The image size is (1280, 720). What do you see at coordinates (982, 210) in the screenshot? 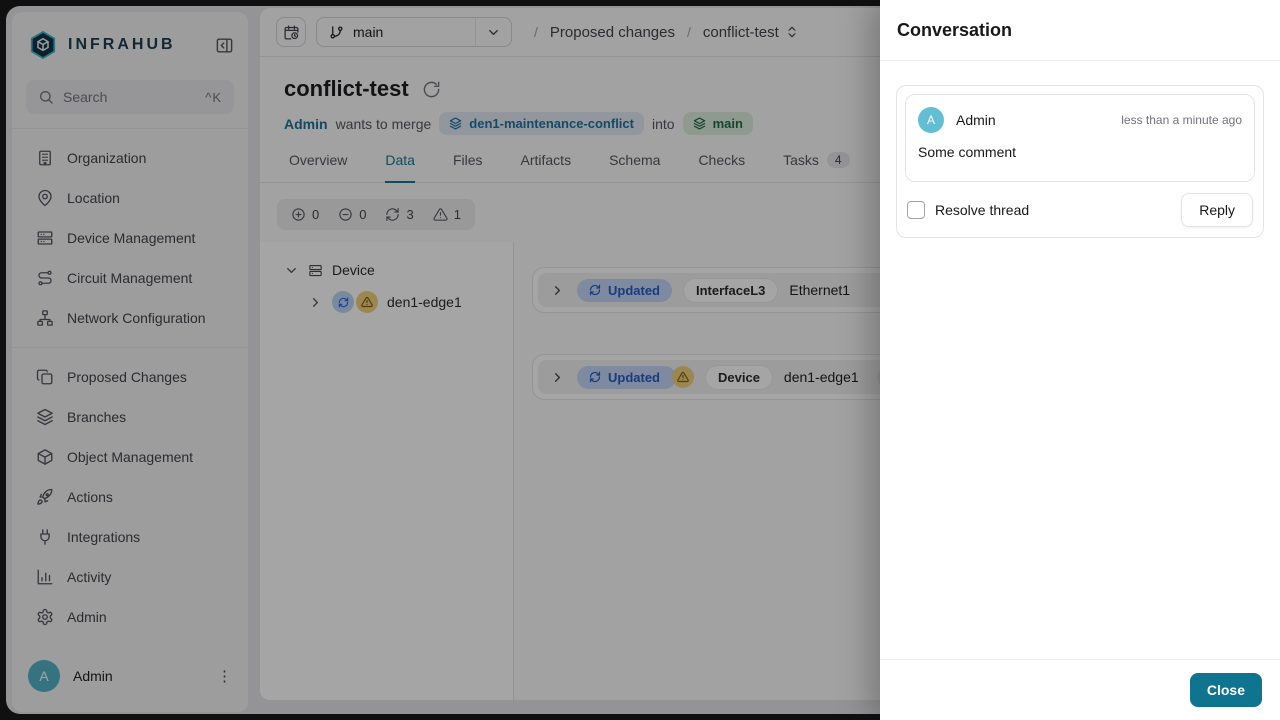
I see `resolve-thread-label: Resolve thread` at bounding box center [982, 210].